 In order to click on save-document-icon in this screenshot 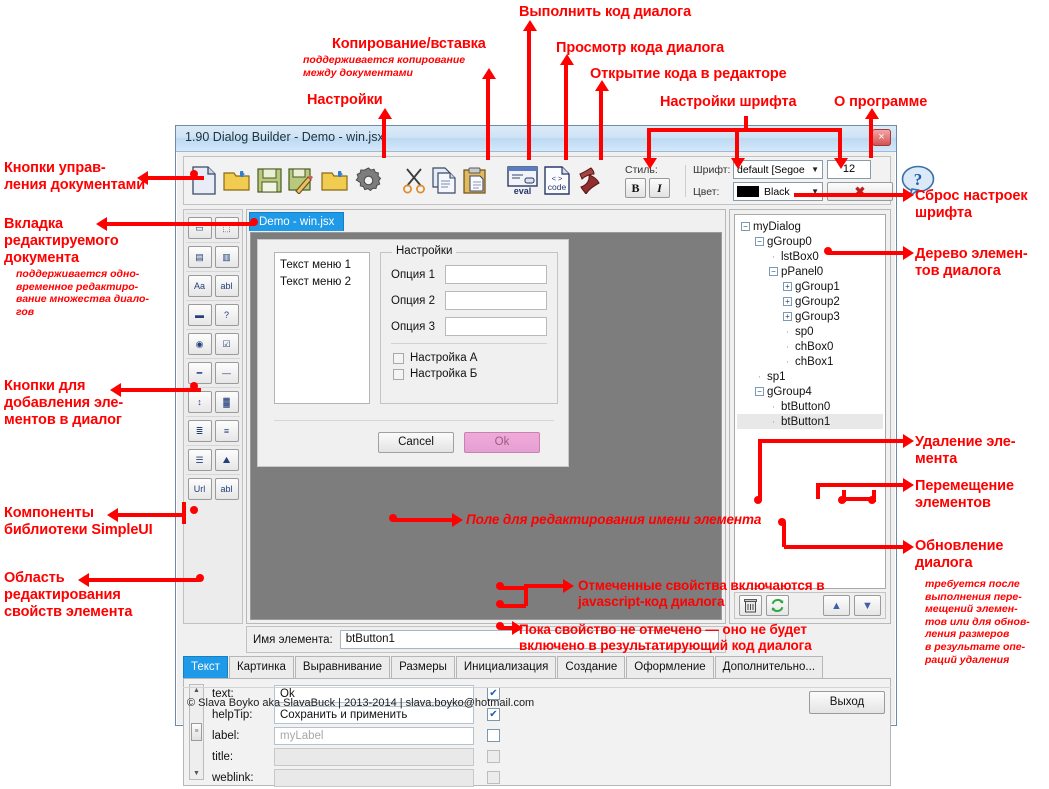, I will do `click(269, 180)`.